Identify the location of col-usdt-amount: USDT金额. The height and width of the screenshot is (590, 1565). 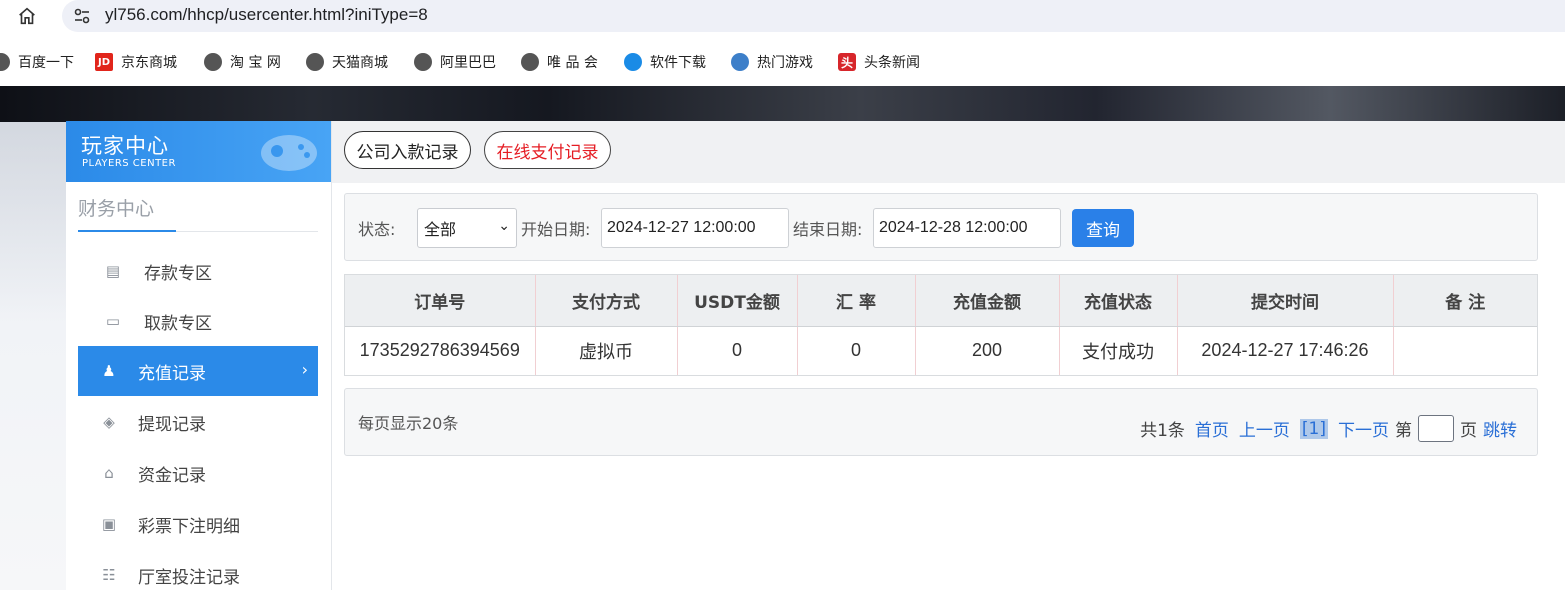
(737, 301).